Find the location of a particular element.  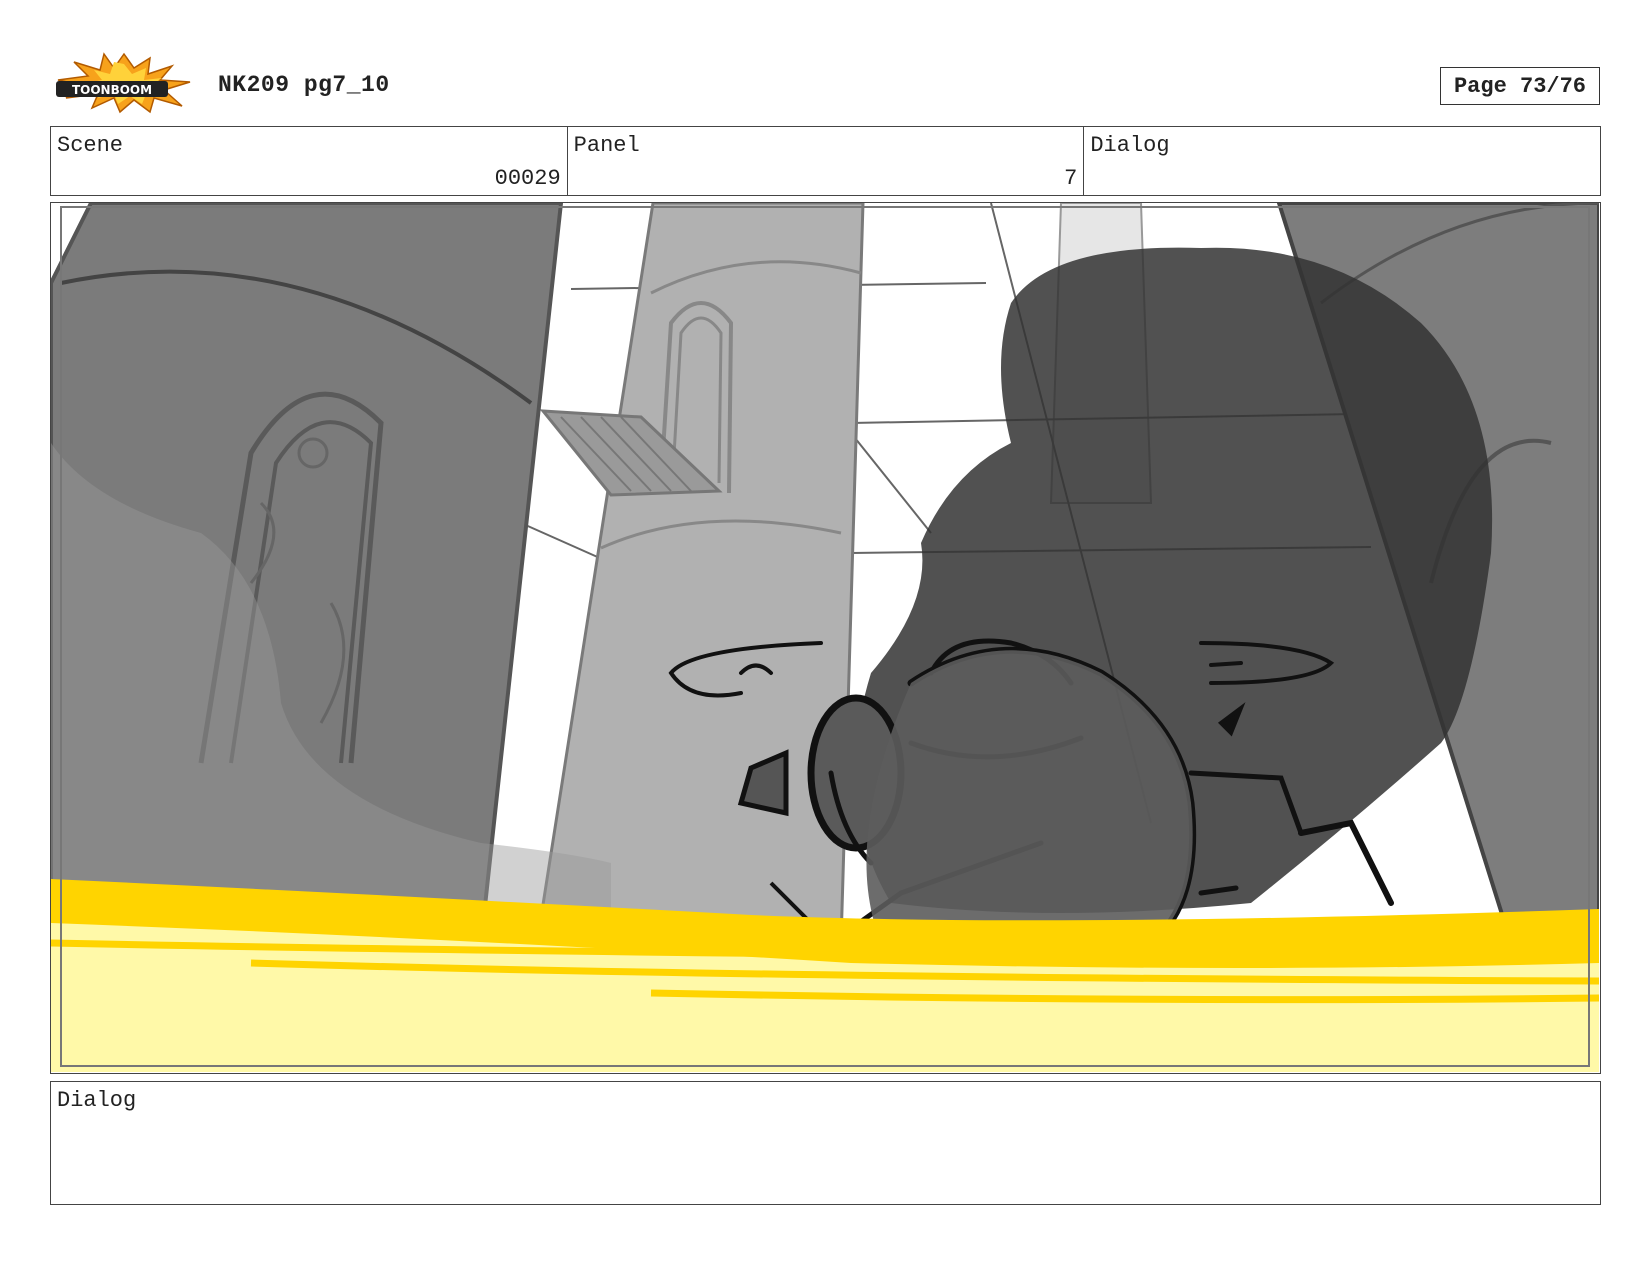

panel-label: Panel is located at coordinates (606, 145).